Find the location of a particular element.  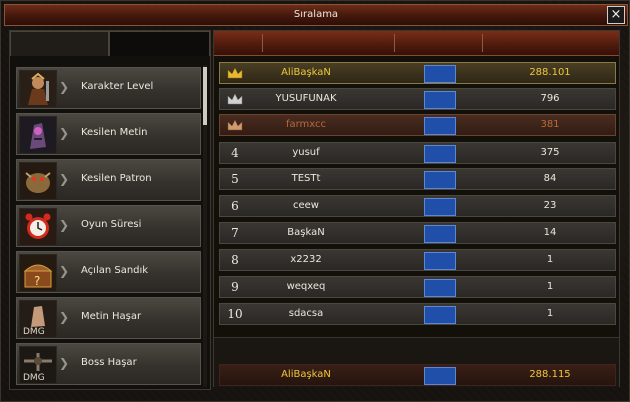

ranking-row: 10 sdacsa 1 is located at coordinates (417, 314).